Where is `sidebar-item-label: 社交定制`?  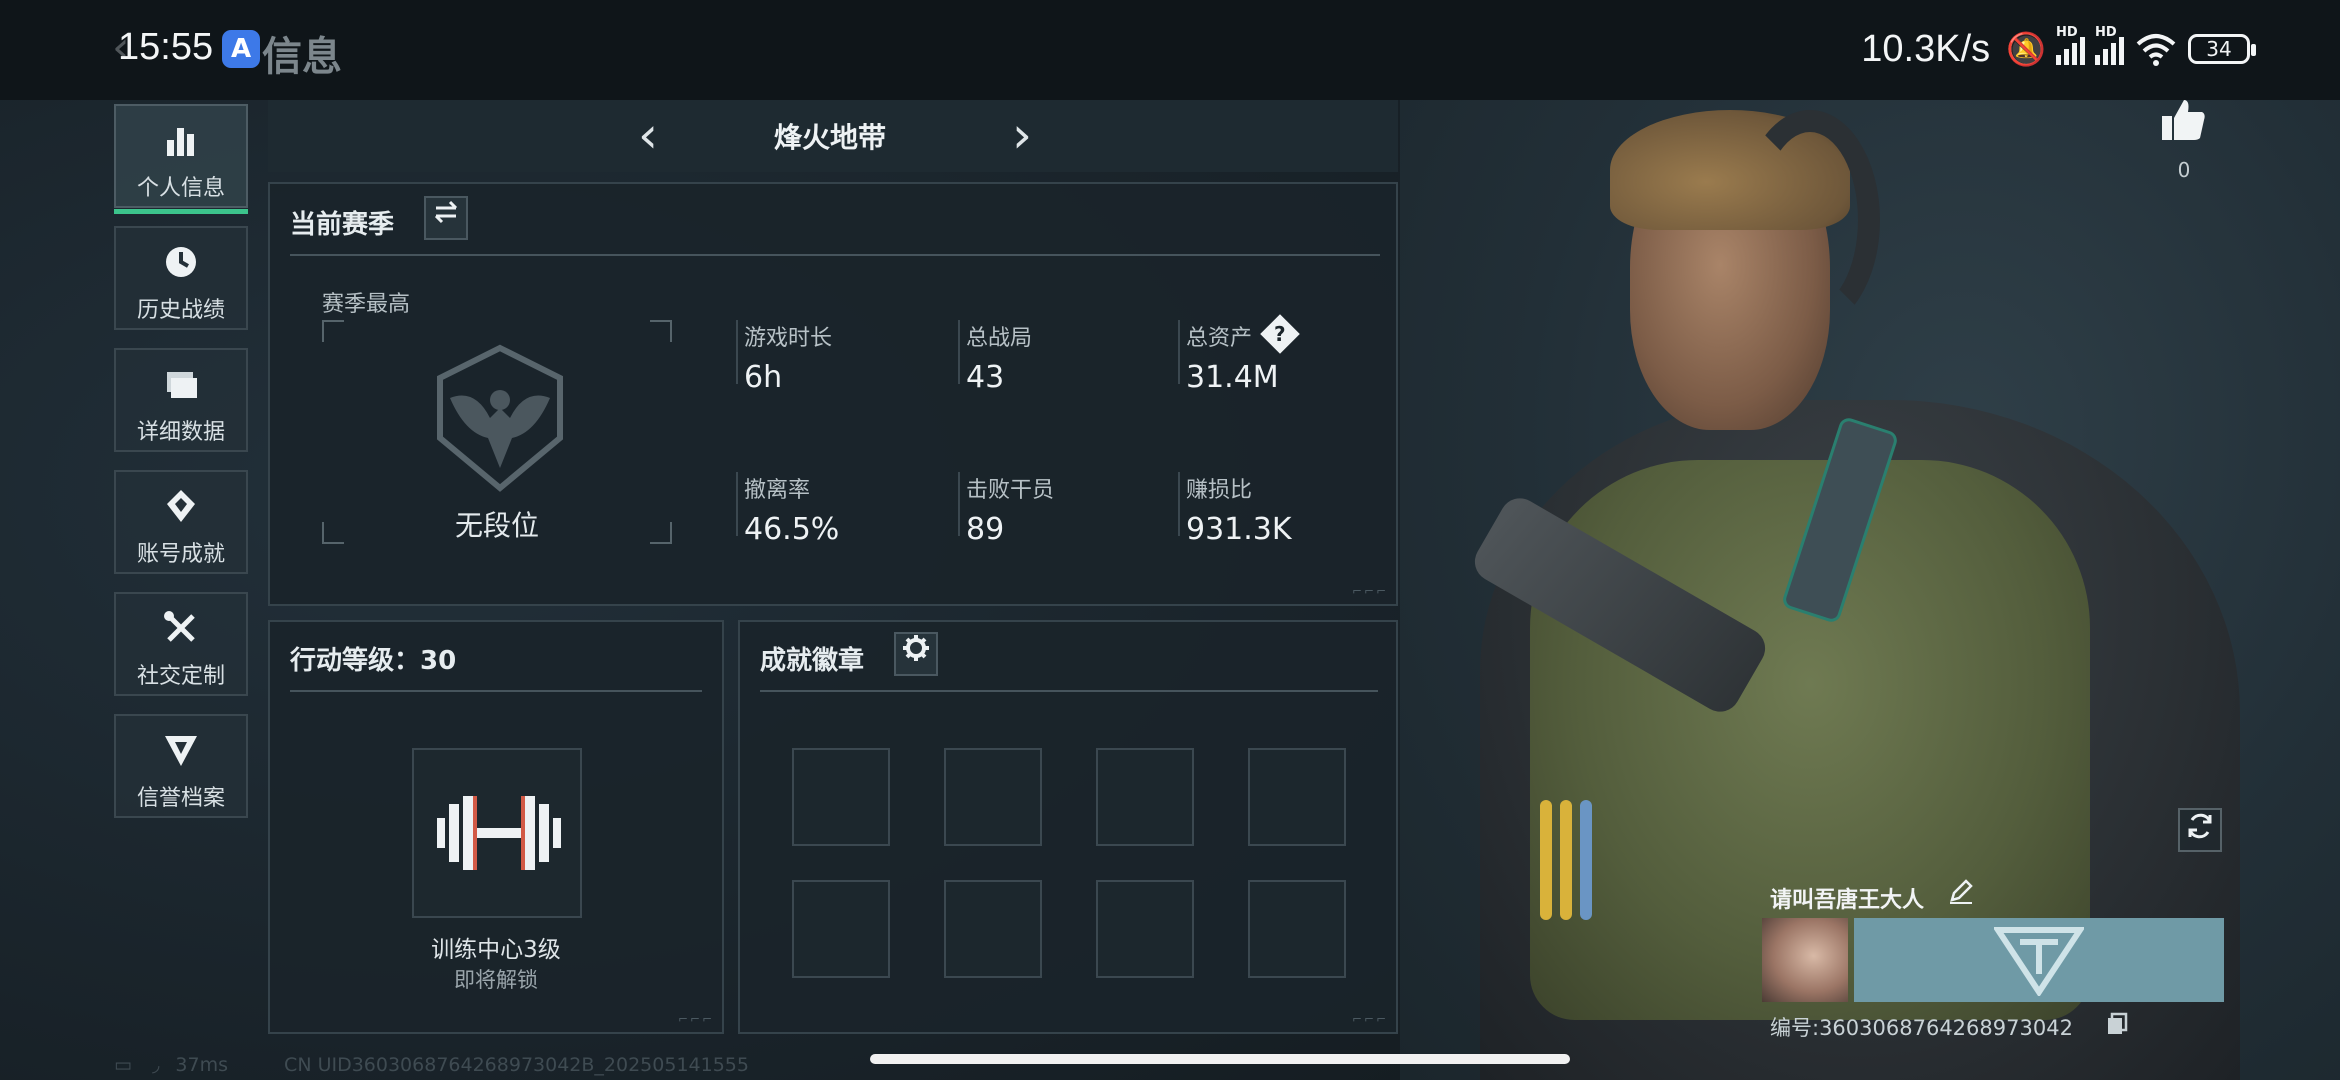 sidebar-item-label: 社交定制 is located at coordinates (180, 676).